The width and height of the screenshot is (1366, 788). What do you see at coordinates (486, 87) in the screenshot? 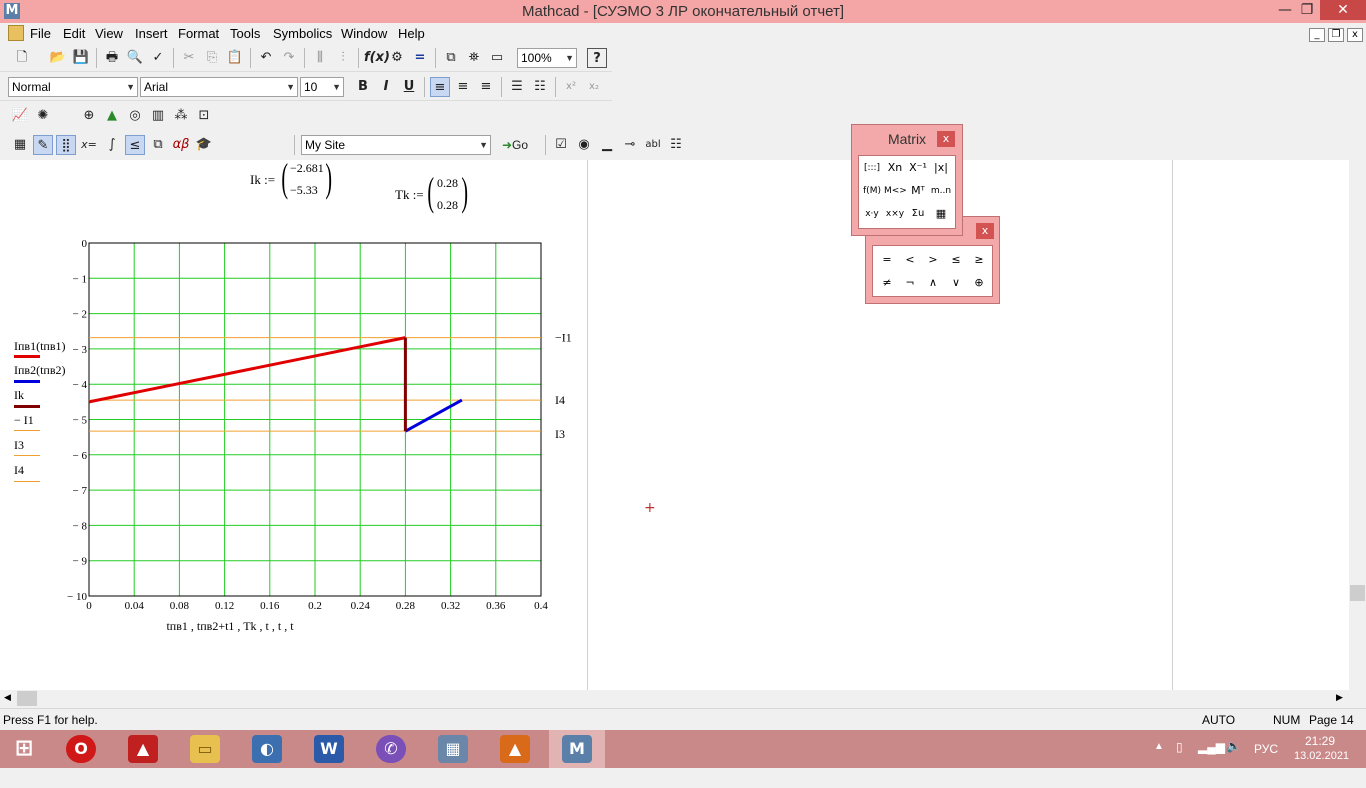
I see `align-right-icon: ≡` at bounding box center [486, 87].